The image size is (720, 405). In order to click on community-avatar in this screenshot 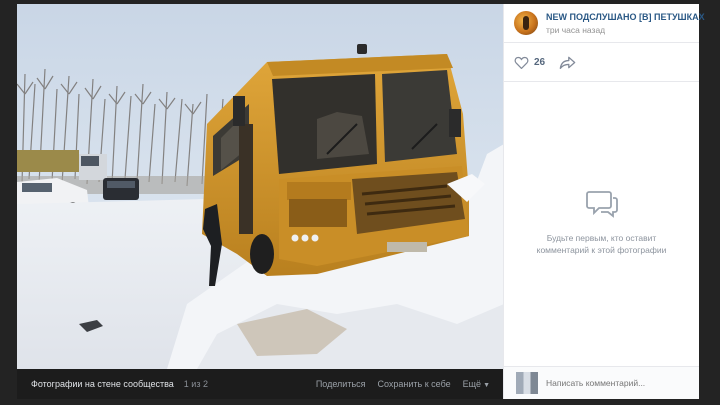, I will do `click(526, 23)`.